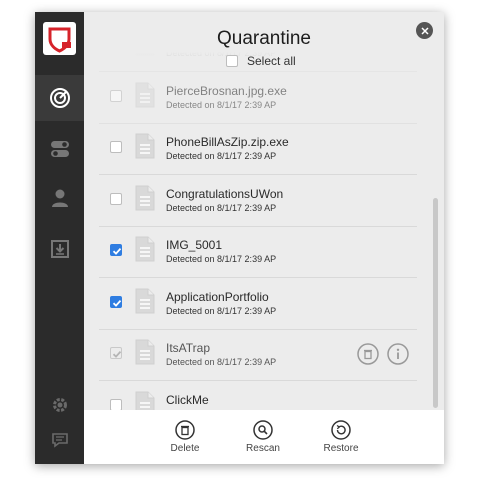 The height and width of the screenshot is (500, 500). I want to click on sidebar-item-settings-toggles, so click(59, 149).